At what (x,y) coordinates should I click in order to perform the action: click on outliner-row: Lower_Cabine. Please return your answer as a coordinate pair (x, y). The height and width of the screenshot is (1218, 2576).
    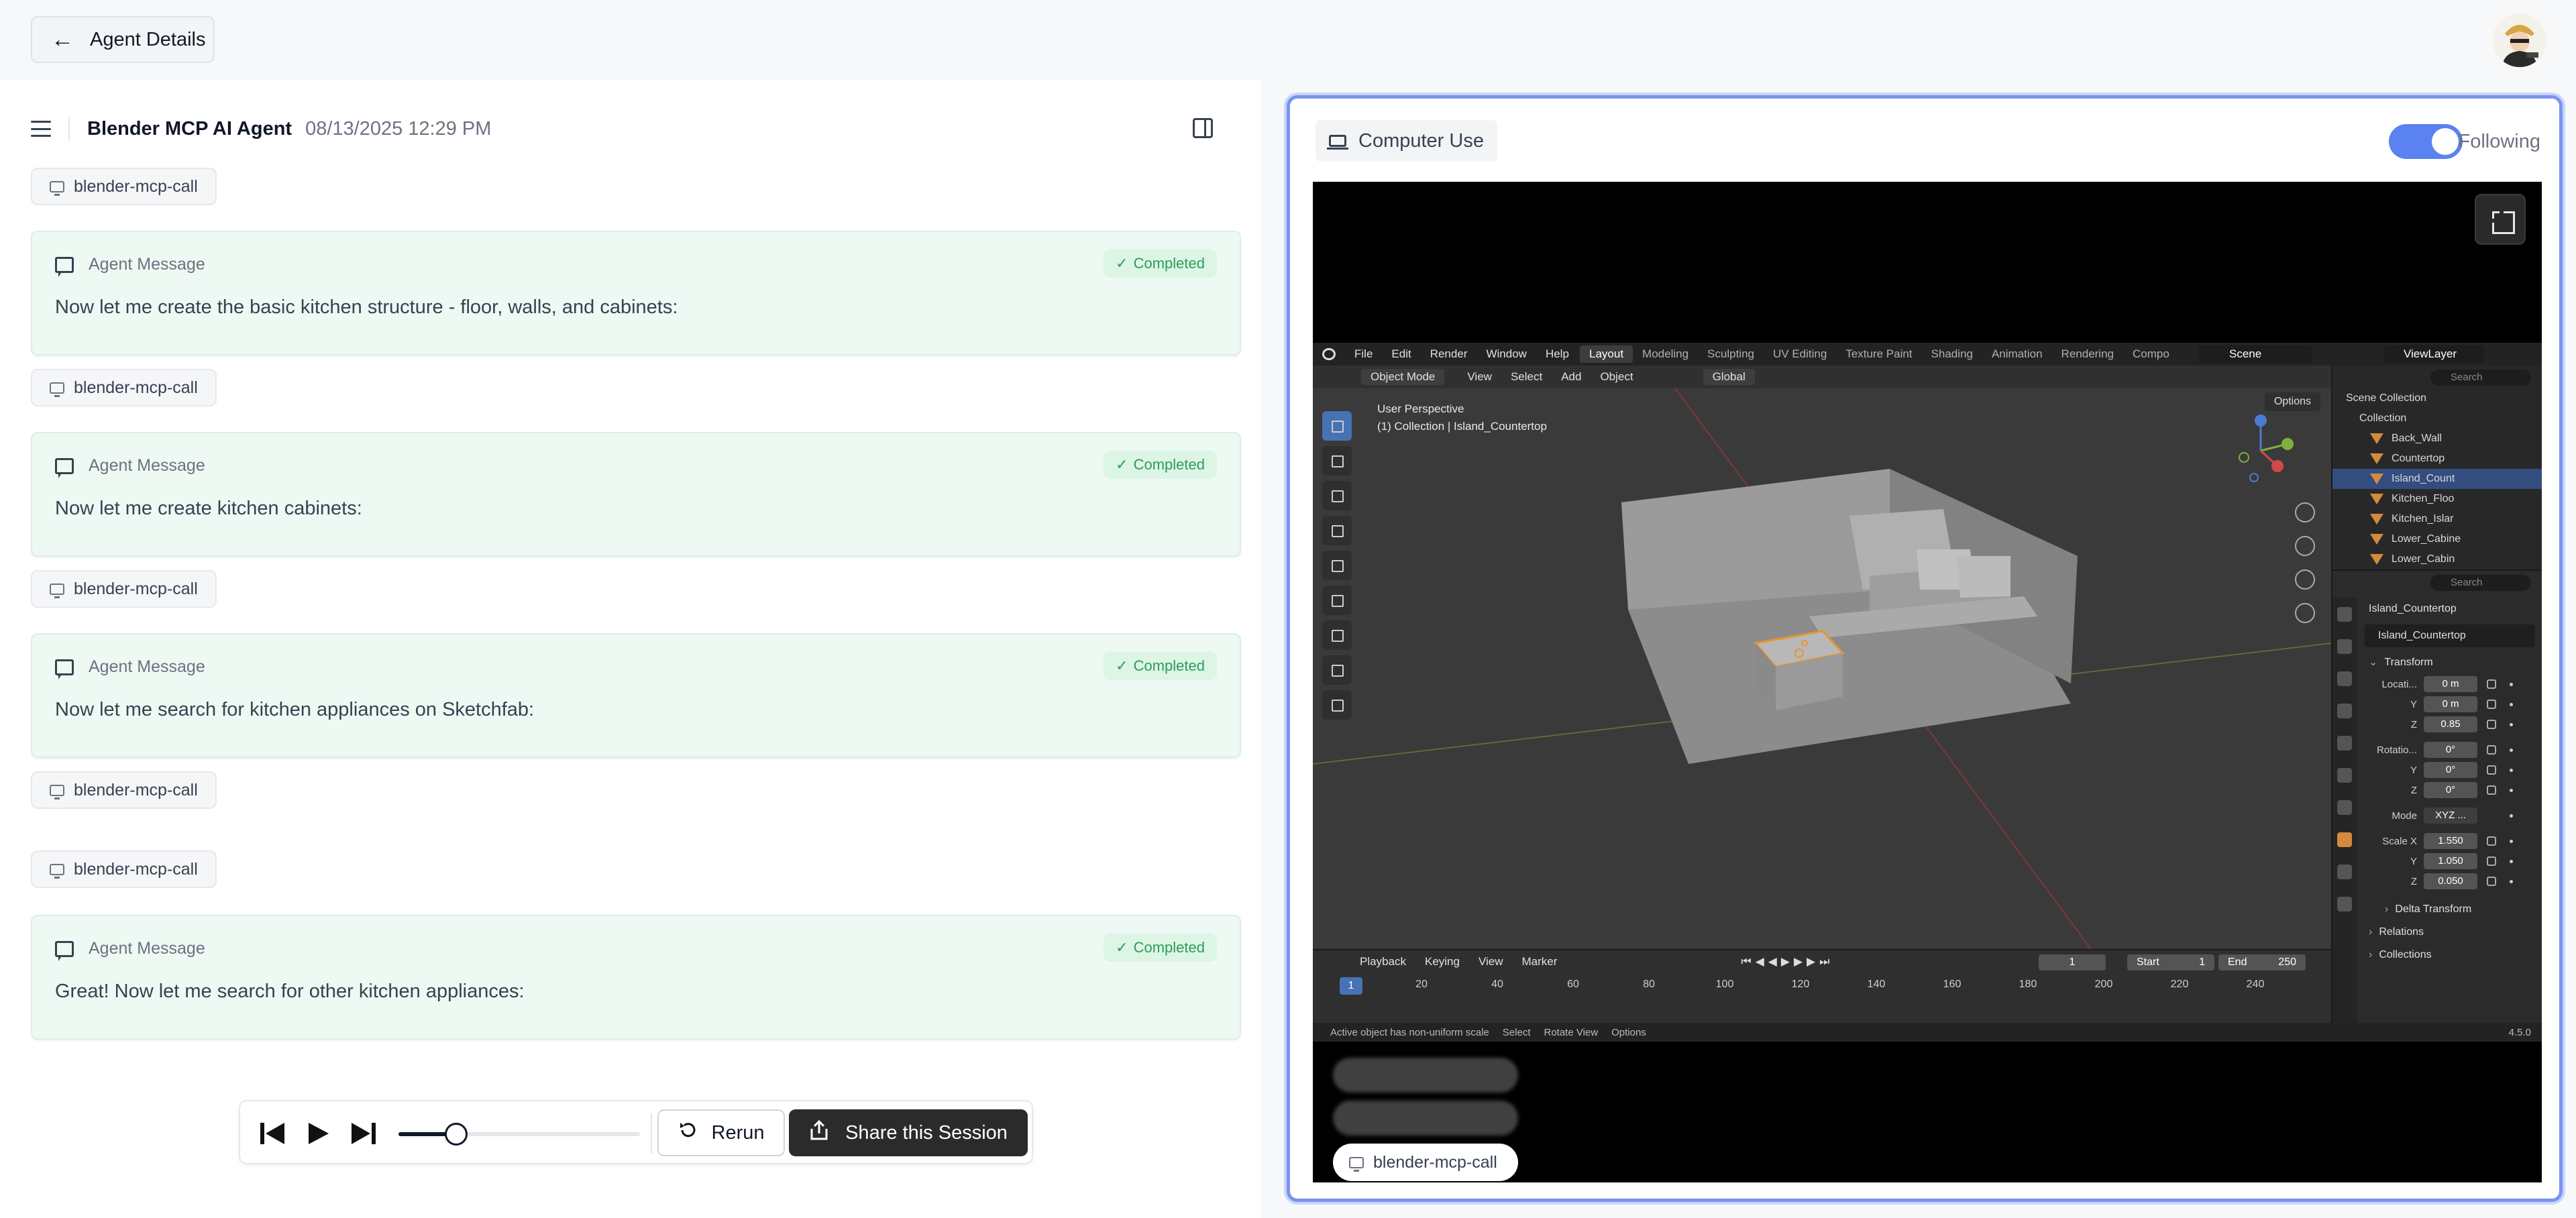
    Looking at the image, I should click on (2437, 539).